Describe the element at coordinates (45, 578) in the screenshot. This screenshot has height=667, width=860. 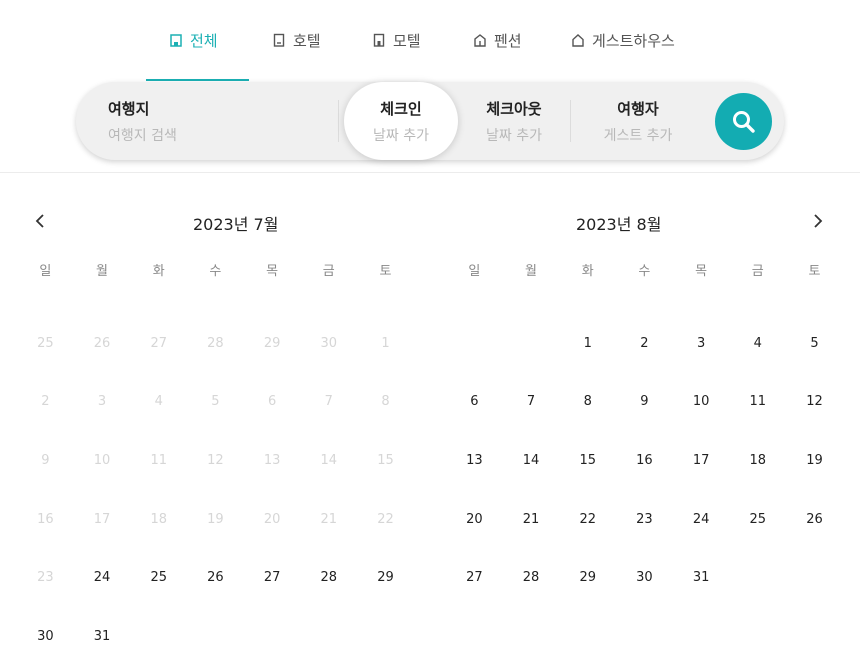
I see `disabled-day-cell: 23` at that location.